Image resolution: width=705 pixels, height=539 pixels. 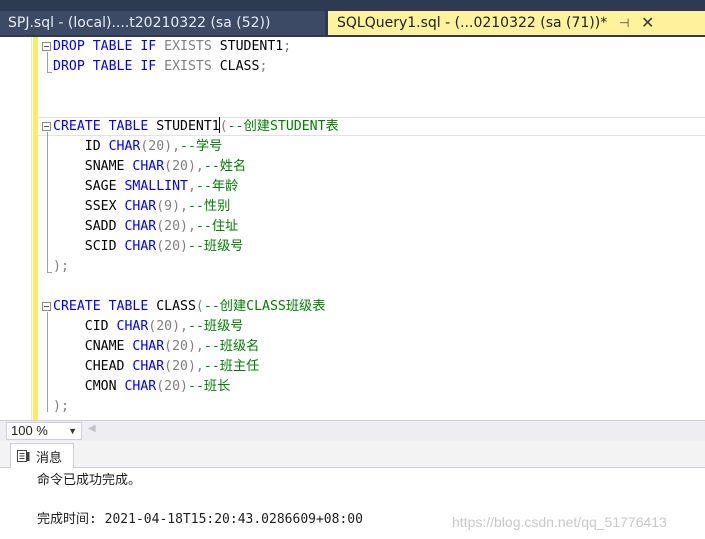 I want to click on code-line: DROP TABLE IF EXISTS CLASS;, so click(x=160, y=67).